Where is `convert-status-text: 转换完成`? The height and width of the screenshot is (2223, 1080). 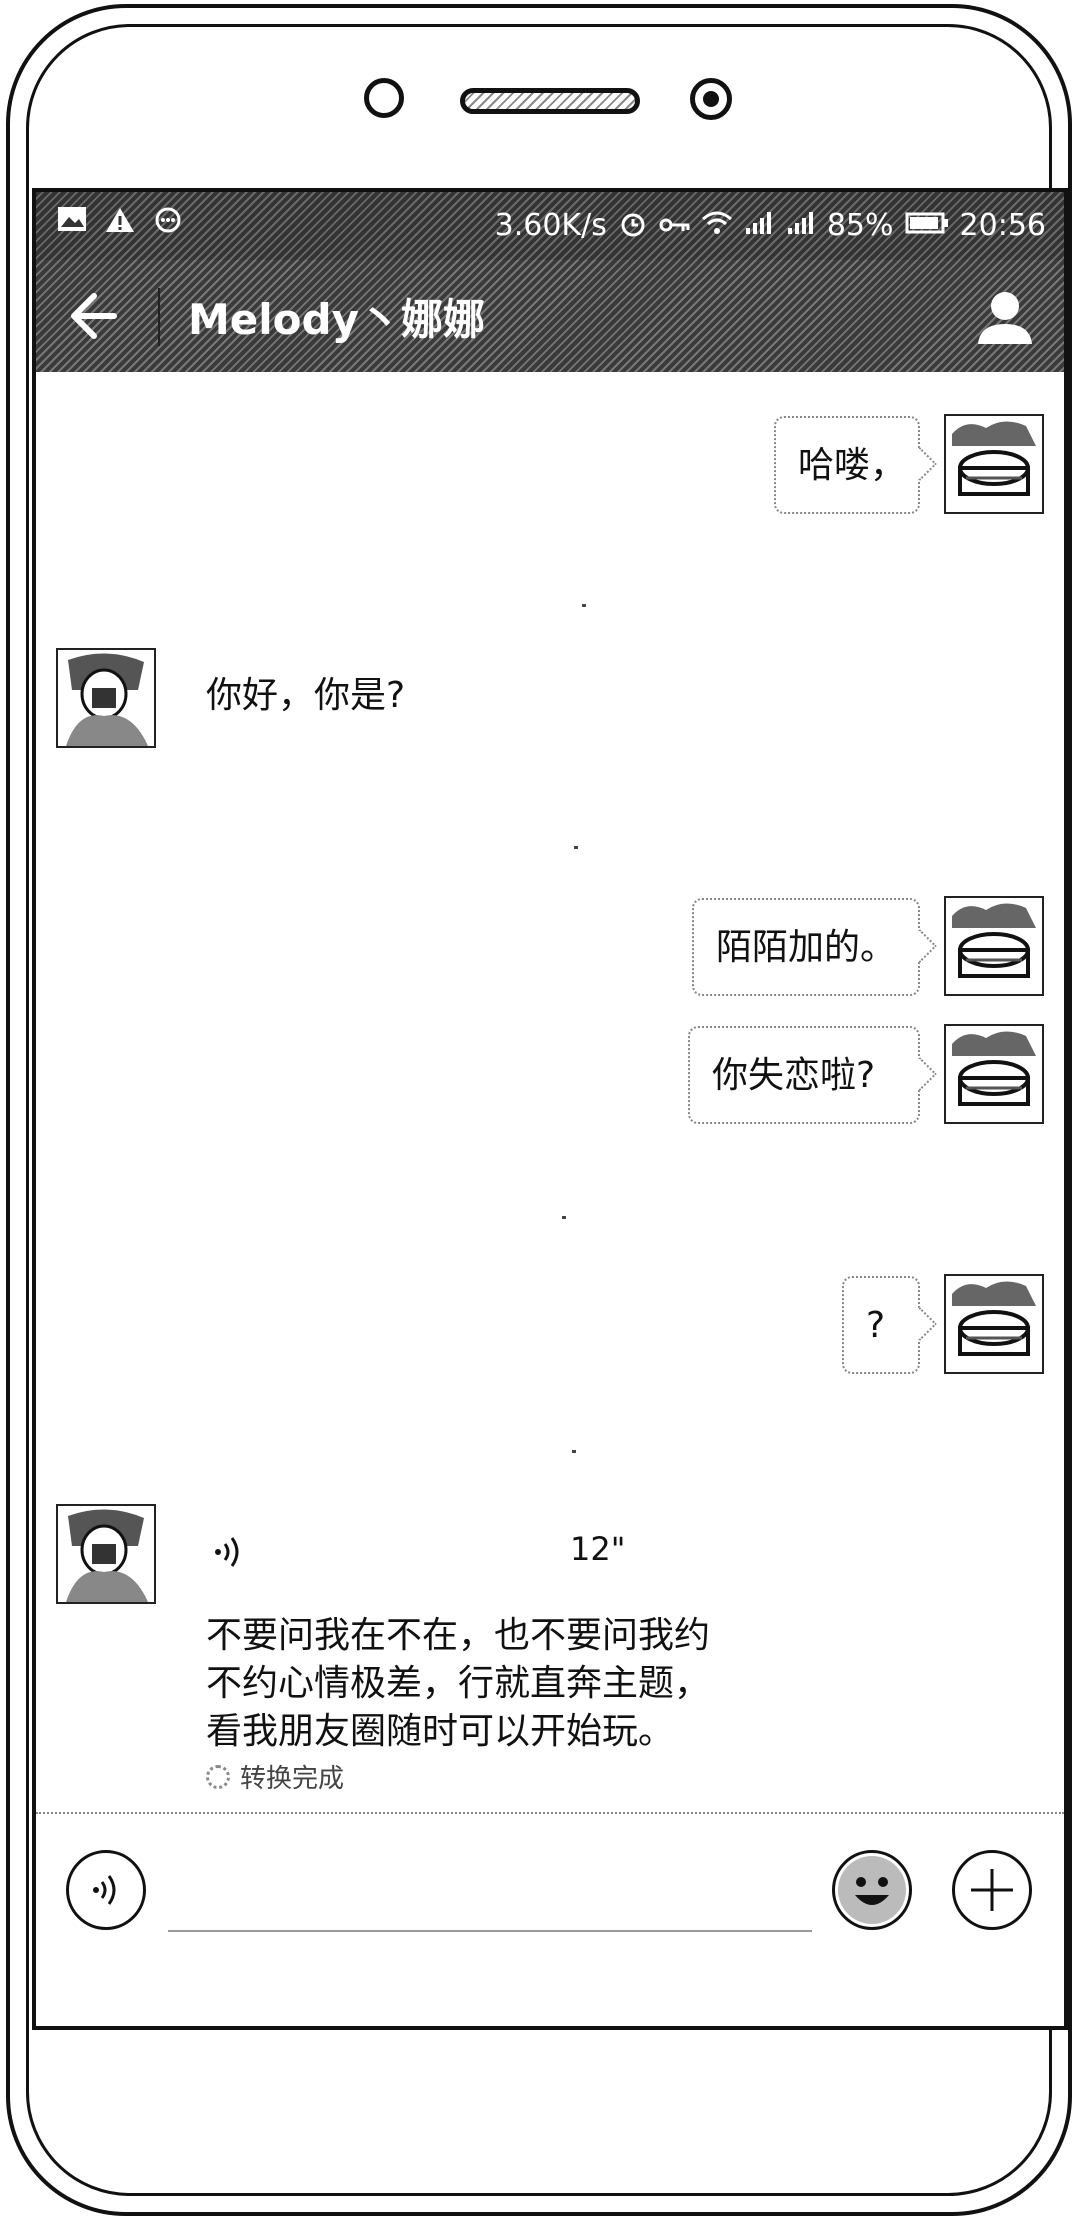
convert-status-text: 转换完成 is located at coordinates (292, 1779).